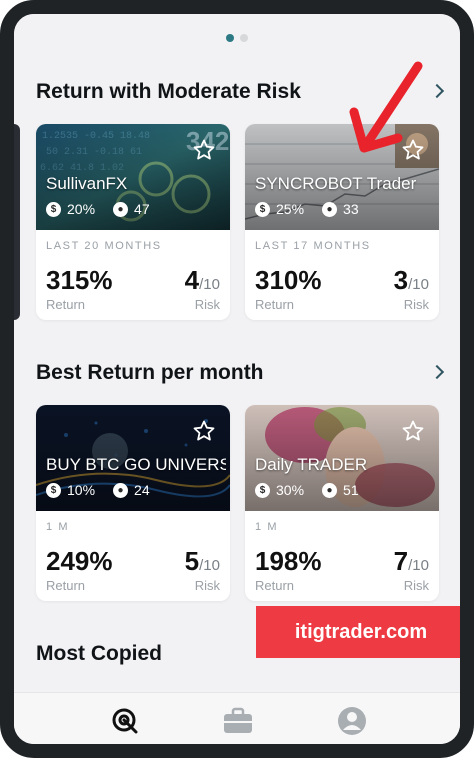  What do you see at coordinates (352, 721) in the screenshot?
I see `profile-icon` at bounding box center [352, 721].